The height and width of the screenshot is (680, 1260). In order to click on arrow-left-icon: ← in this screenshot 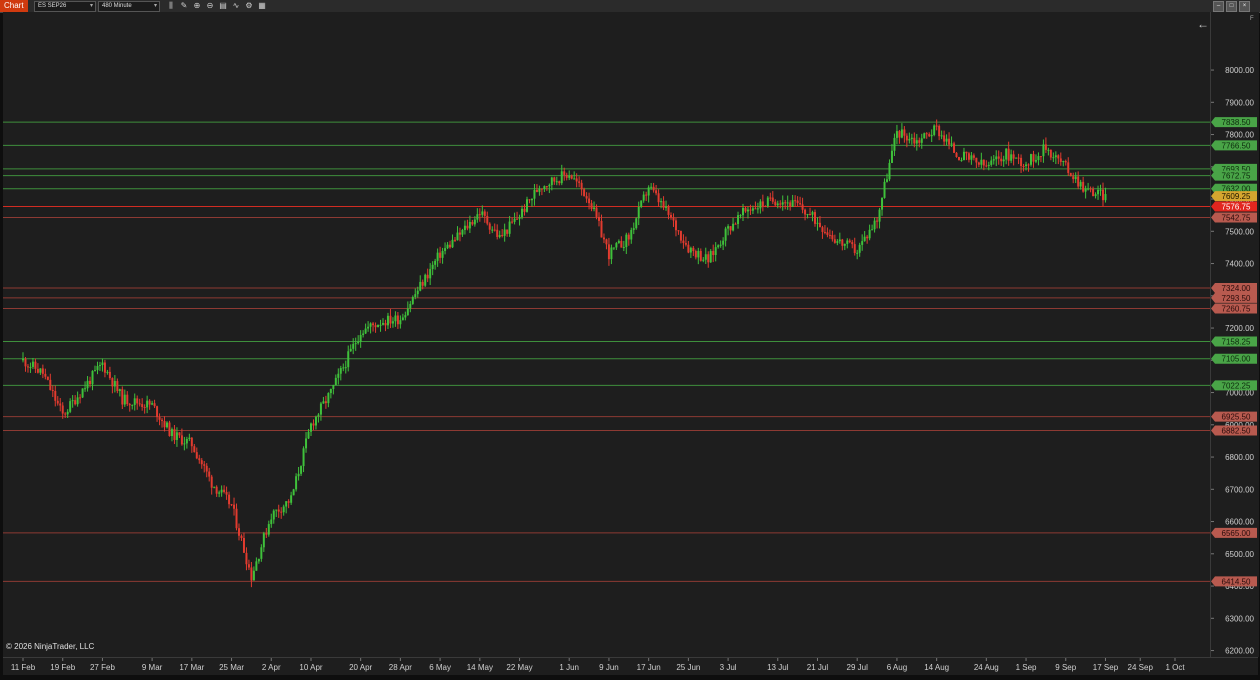, I will do `click(1203, 24)`.